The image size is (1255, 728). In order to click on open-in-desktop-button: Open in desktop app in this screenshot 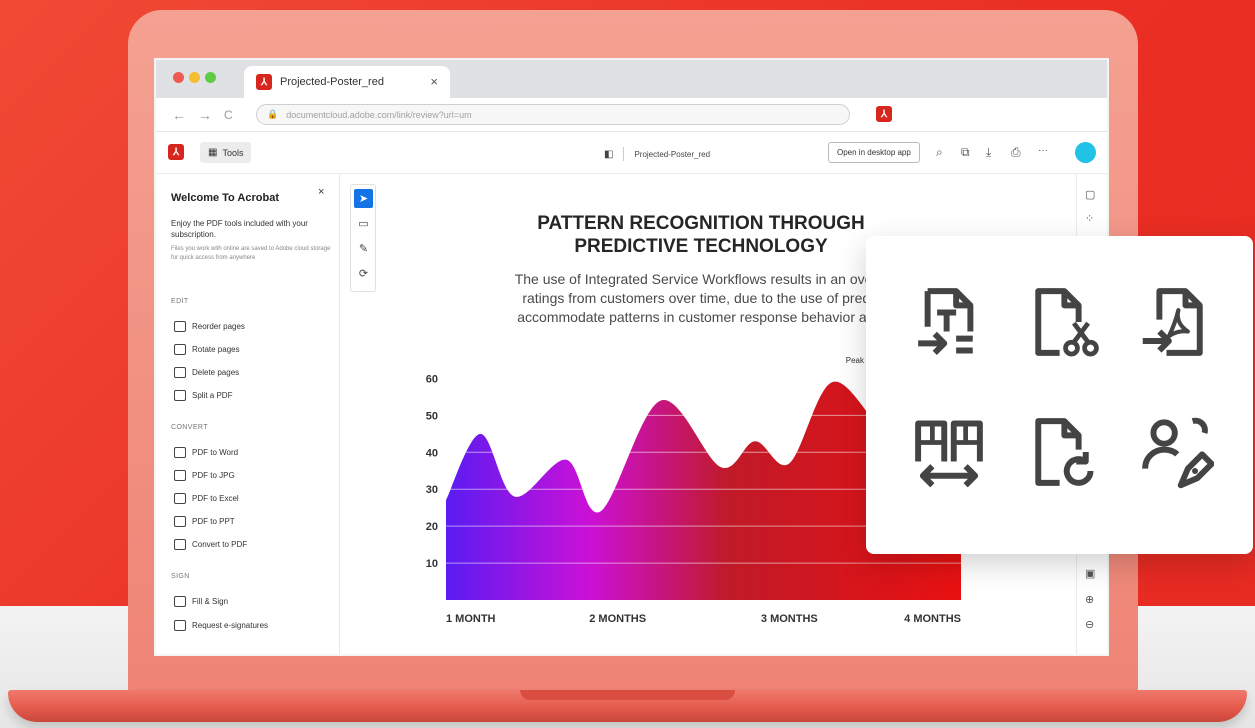, I will do `click(874, 152)`.